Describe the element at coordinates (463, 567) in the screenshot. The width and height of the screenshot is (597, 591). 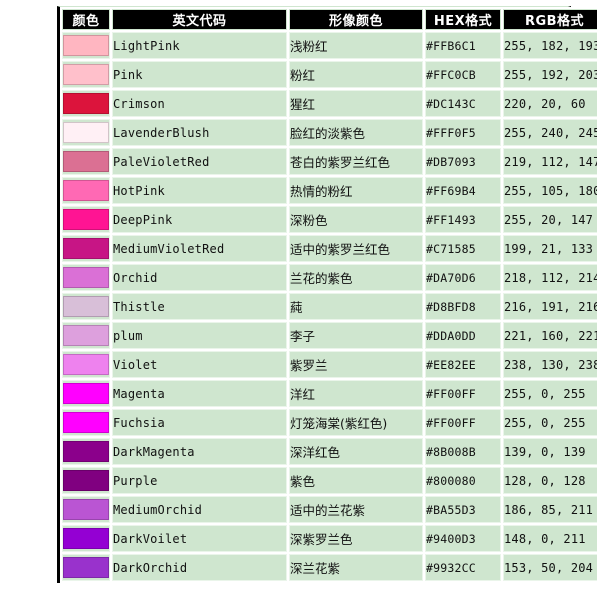
I see `hex-value-cell: #9932CC` at that location.